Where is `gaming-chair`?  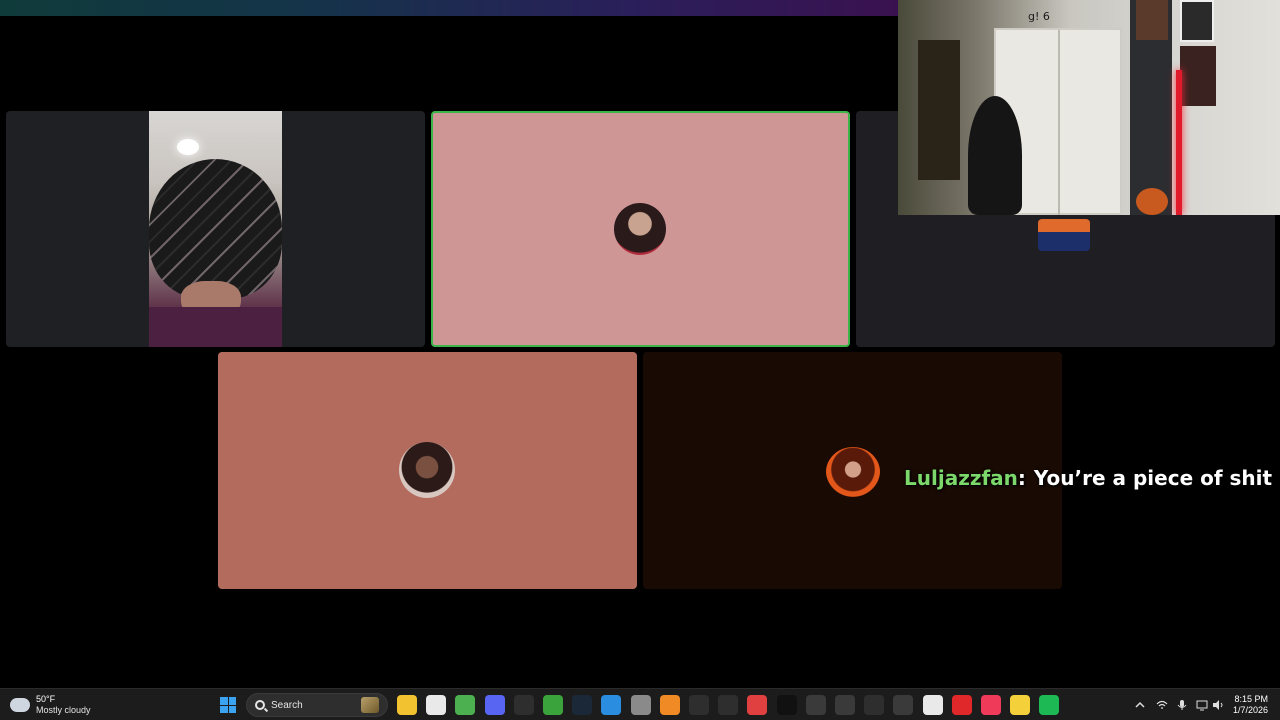
gaming-chair is located at coordinates (995, 155).